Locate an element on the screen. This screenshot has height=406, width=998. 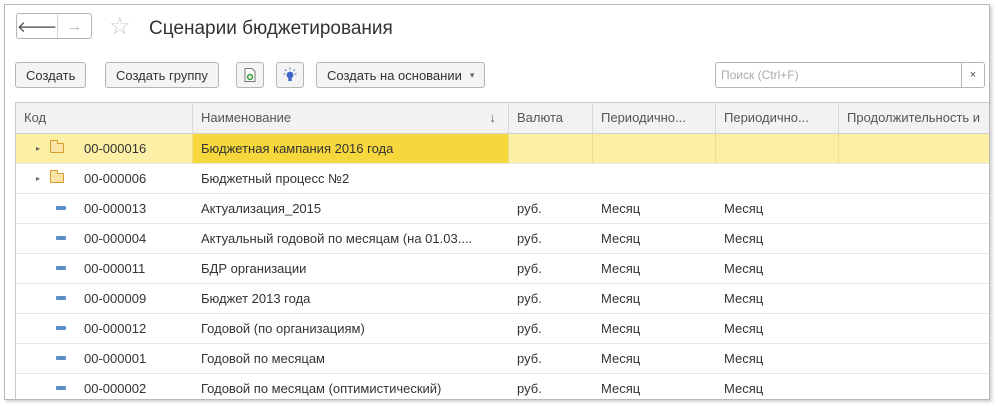
back-button: 🡐 is located at coordinates (37, 26).